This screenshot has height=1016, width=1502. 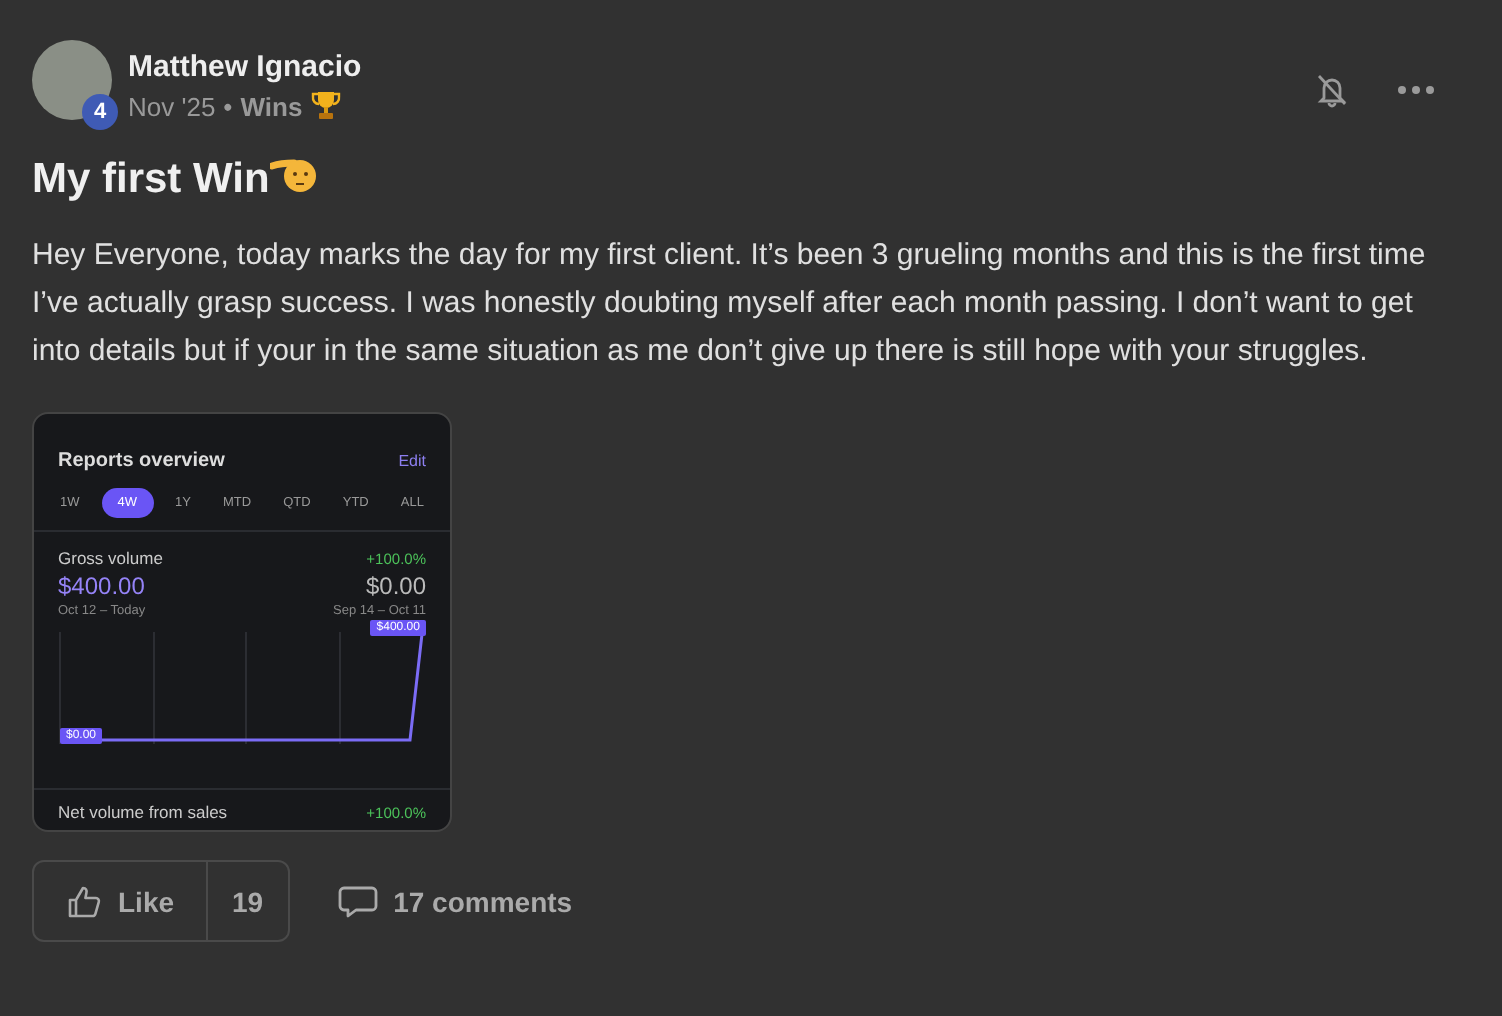 What do you see at coordinates (172, 106) in the screenshot?
I see `post-date: Nov '25` at bounding box center [172, 106].